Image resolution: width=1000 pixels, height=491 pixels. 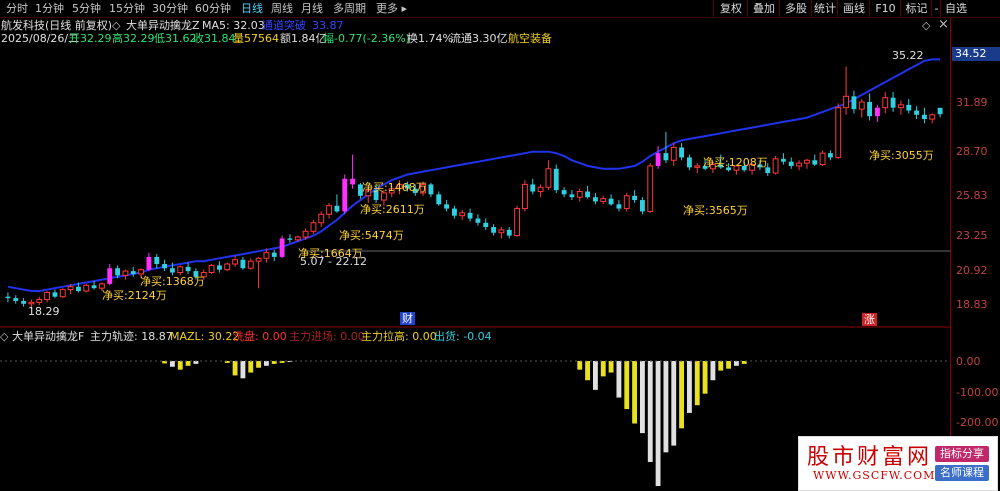 What do you see at coordinates (48, 336) in the screenshot?
I see `sub-indicator-name: 大单异动擒龙F` at bounding box center [48, 336].